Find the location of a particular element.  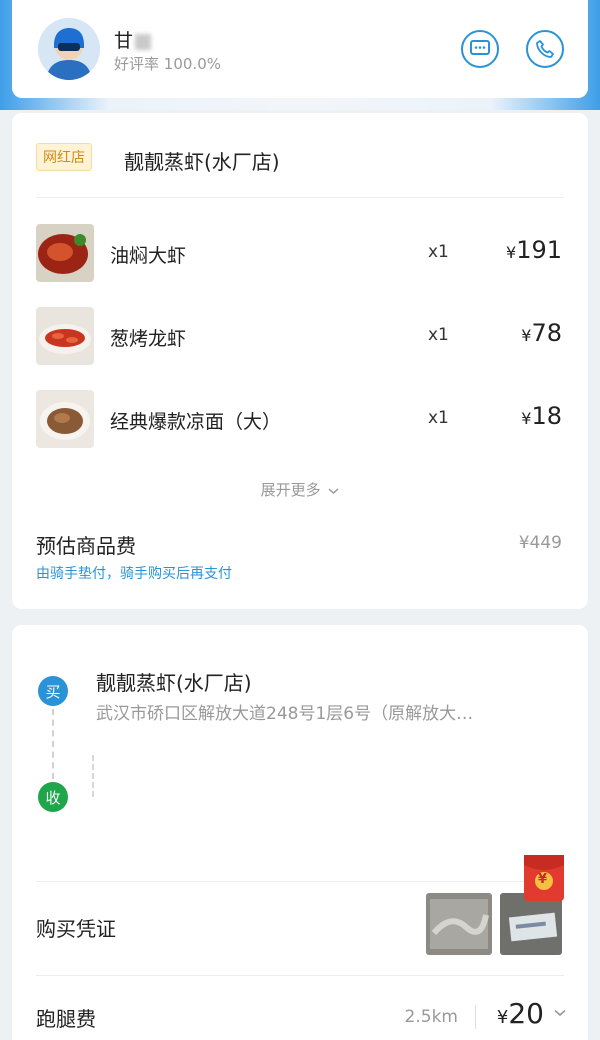

order-item: 经典爆款凉面（大） x1 ¥18 is located at coordinates (300, 420).